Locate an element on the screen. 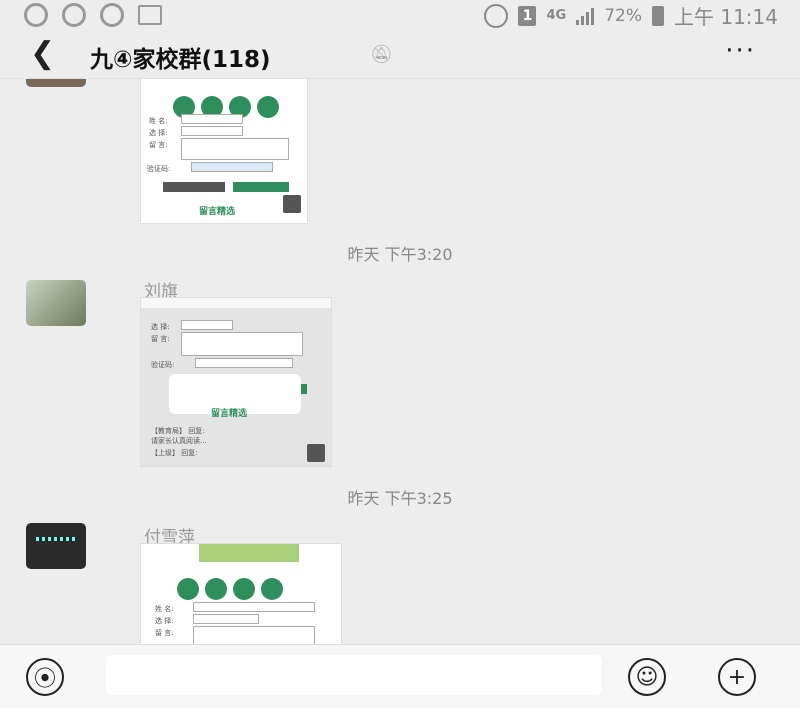 This screenshot has width=800, height=708. input-bar: ⦿ ☺ + is located at coordinates (400, 676).